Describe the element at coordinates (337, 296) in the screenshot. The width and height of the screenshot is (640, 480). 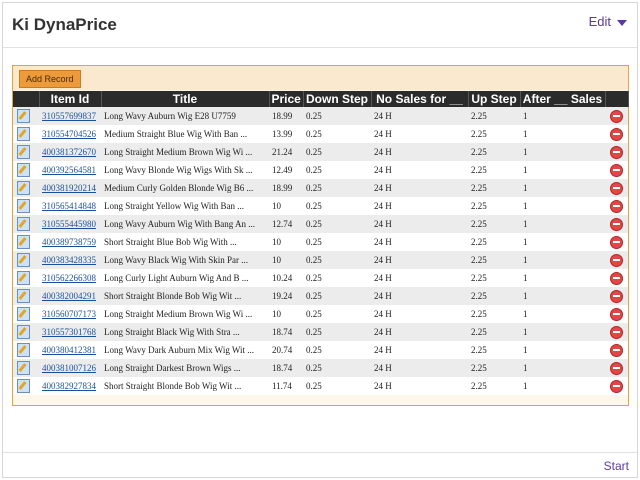
I see `down-step-cell: 0.25` at that location.